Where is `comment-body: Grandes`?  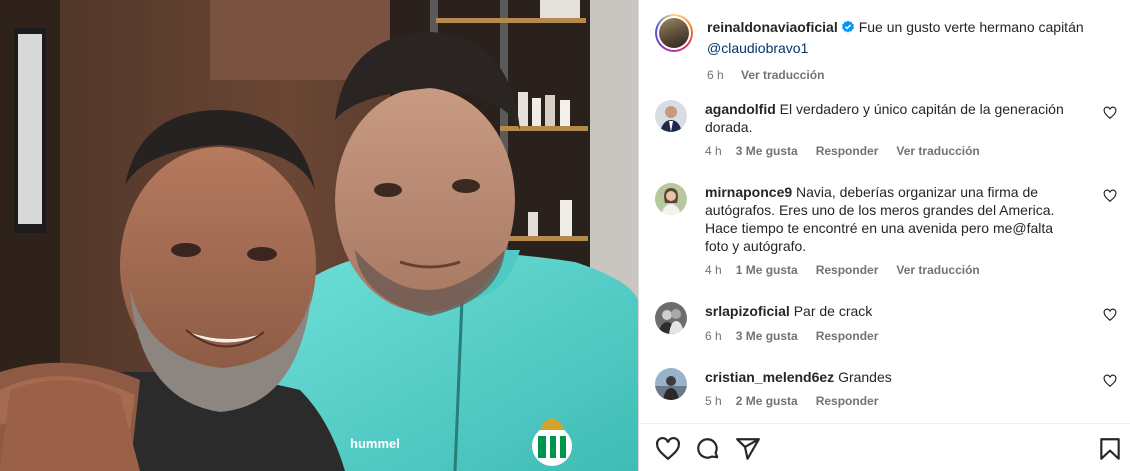 comment-body: Grandes is located at coordinates (865, 377).